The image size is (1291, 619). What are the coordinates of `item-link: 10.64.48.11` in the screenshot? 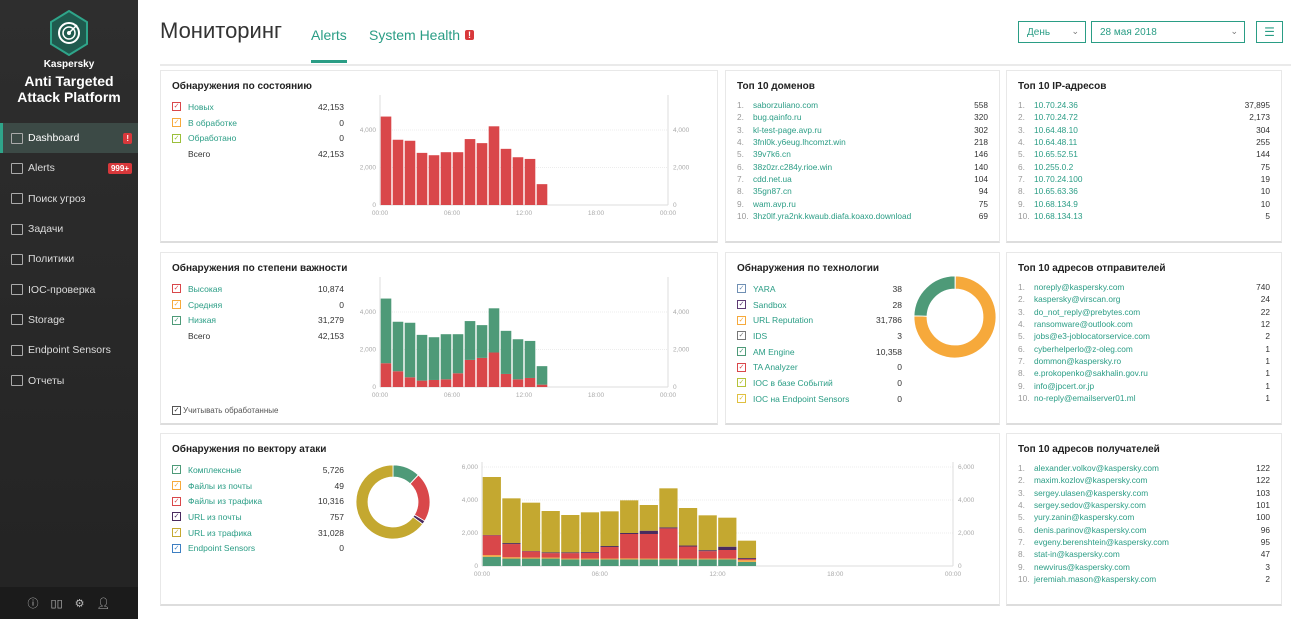 It's located at (1145, 142).